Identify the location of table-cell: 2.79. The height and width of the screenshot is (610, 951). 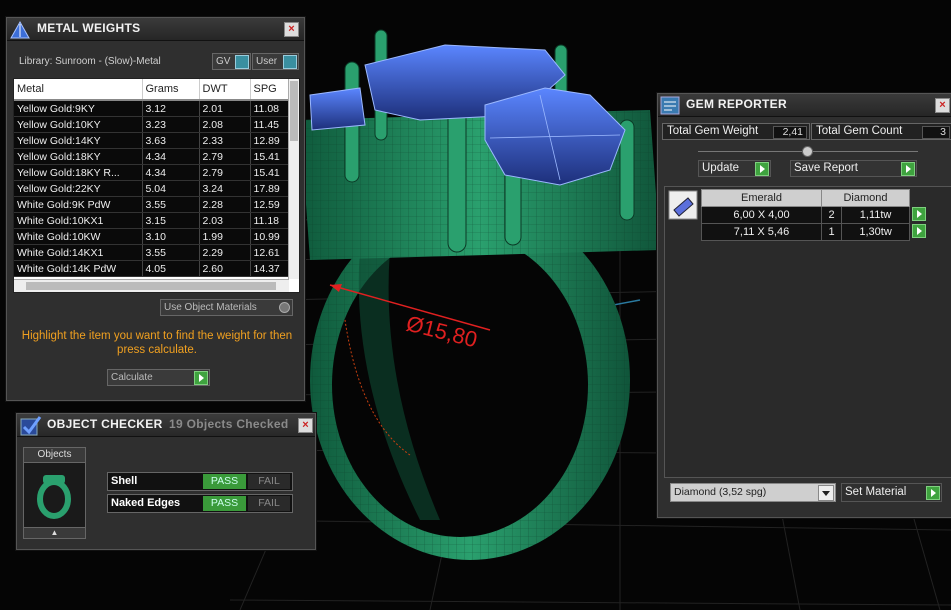
(225, 172).